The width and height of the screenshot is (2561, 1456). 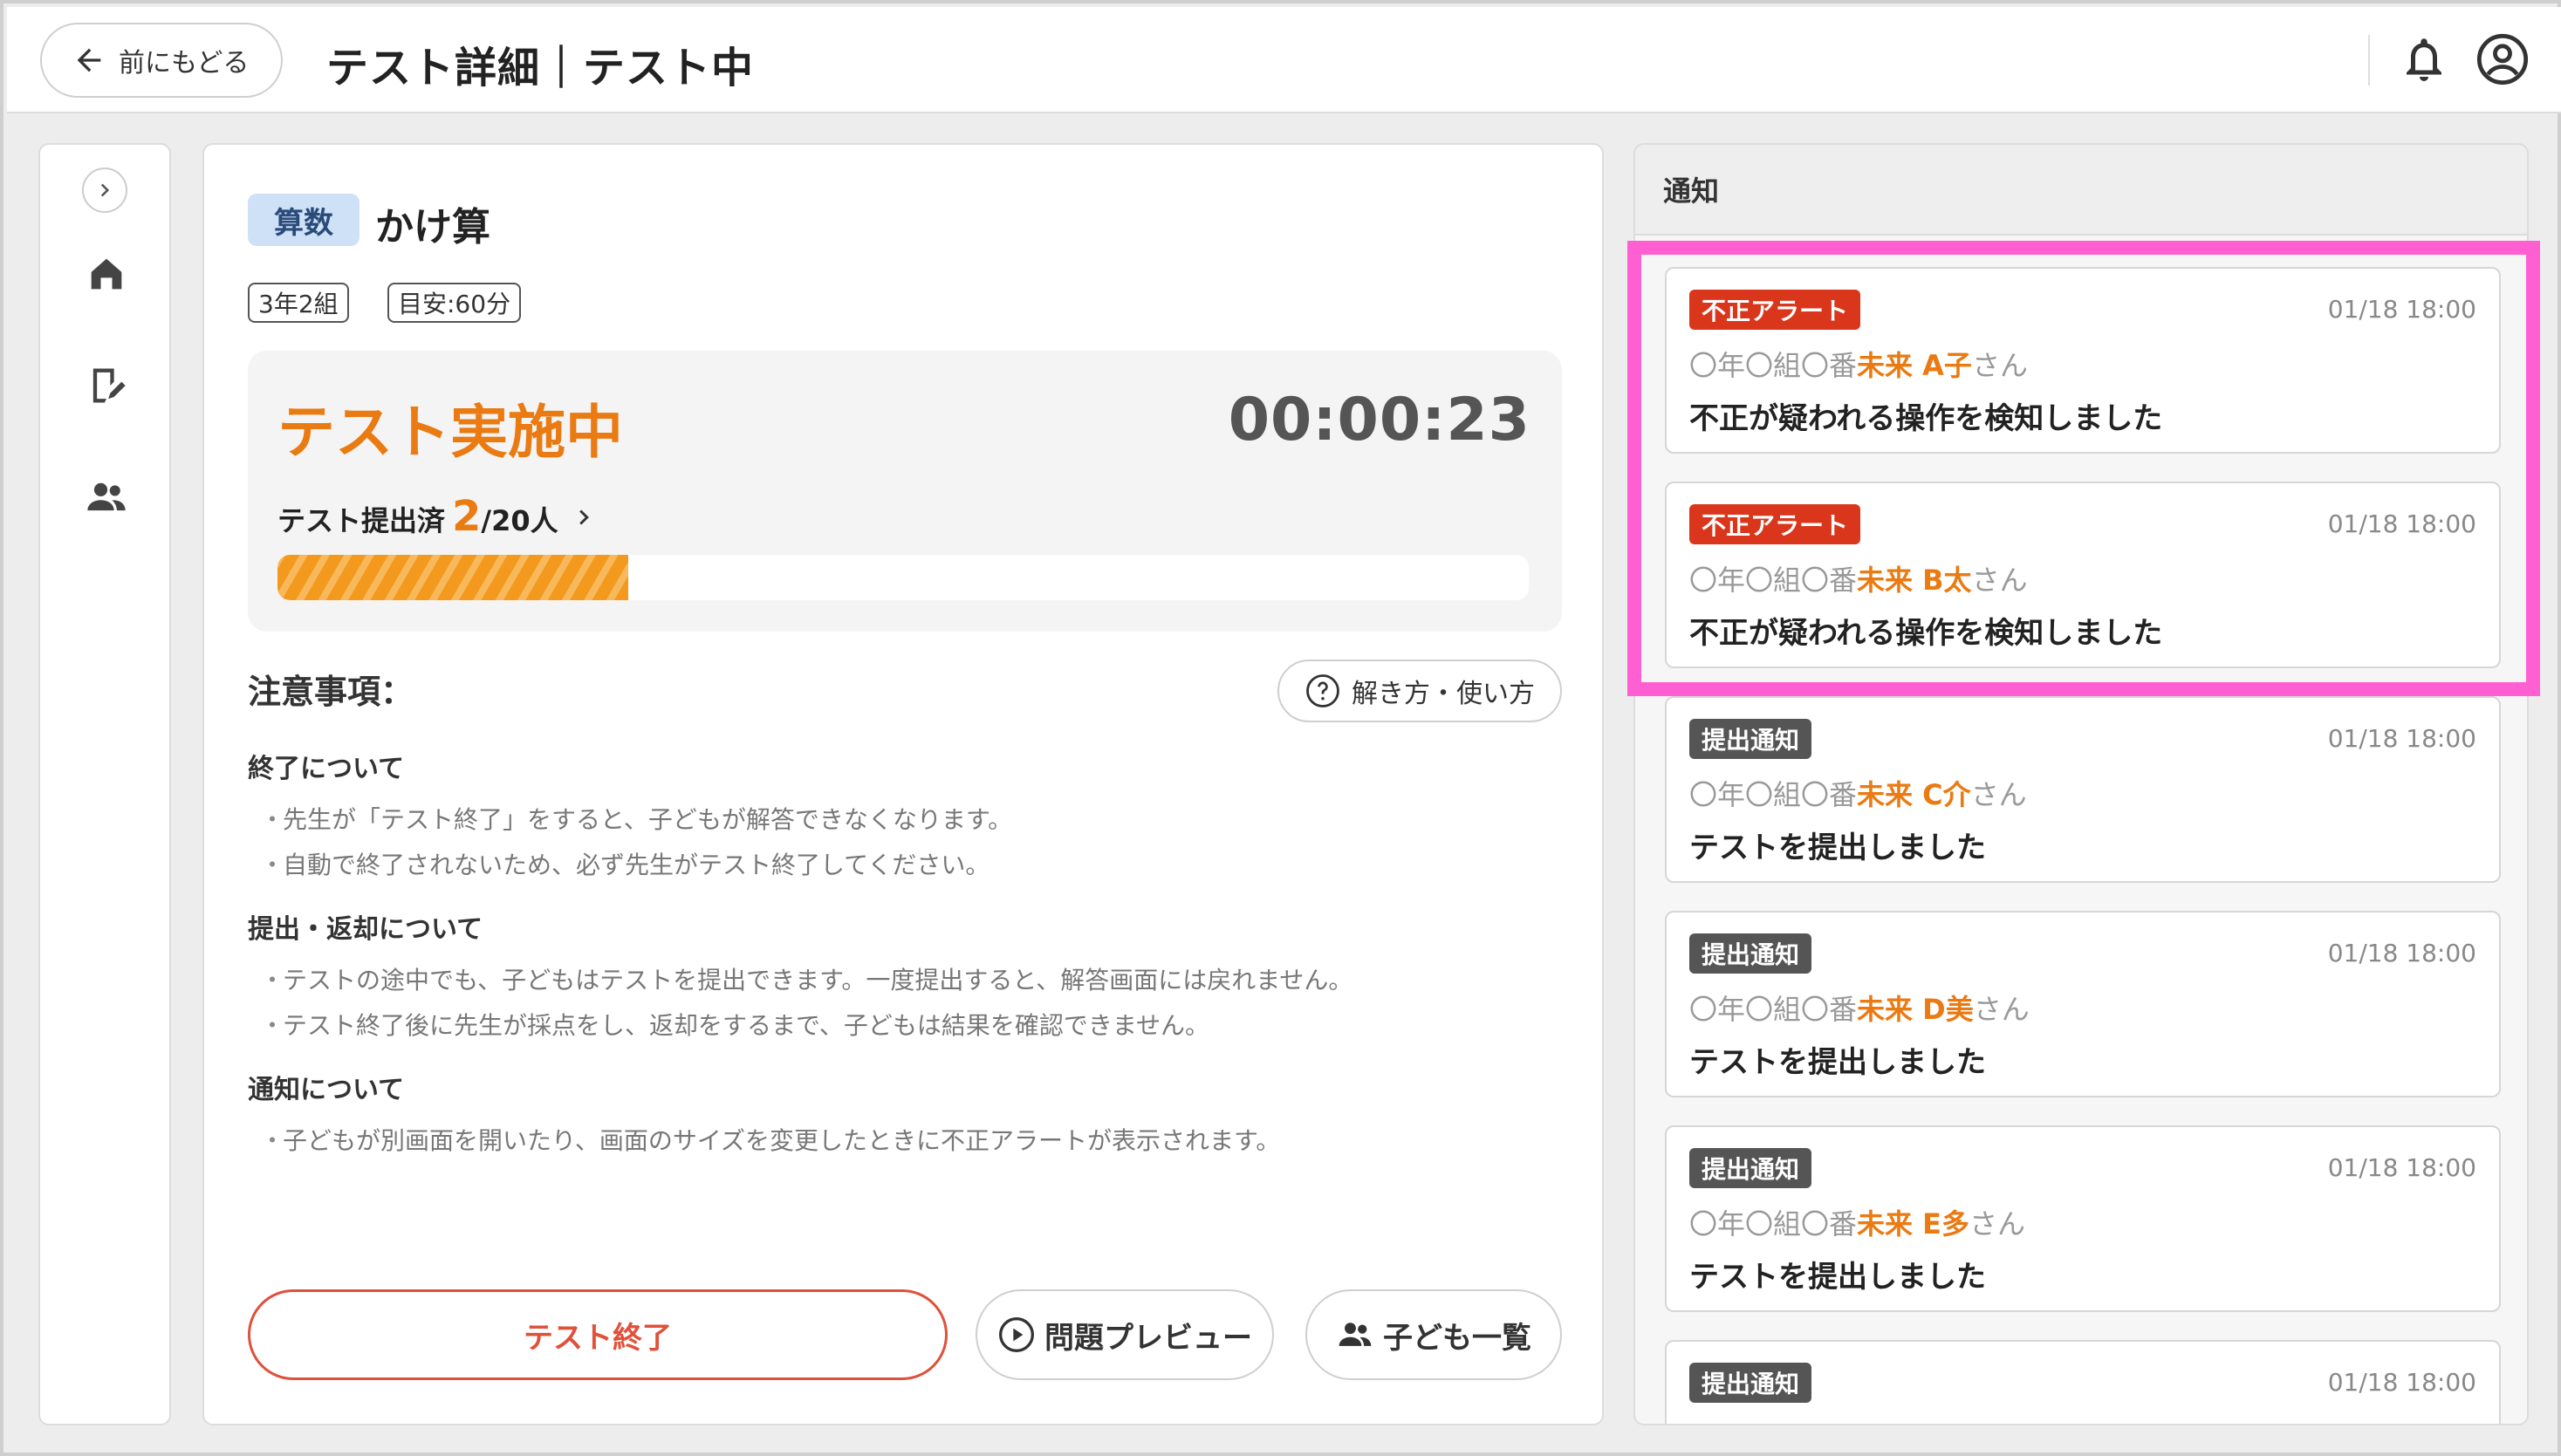 What do you see at coordinates (454, 303) in the screenshot?
I see `duration-tag: 目安:60分` at bounding box center [454, 303].